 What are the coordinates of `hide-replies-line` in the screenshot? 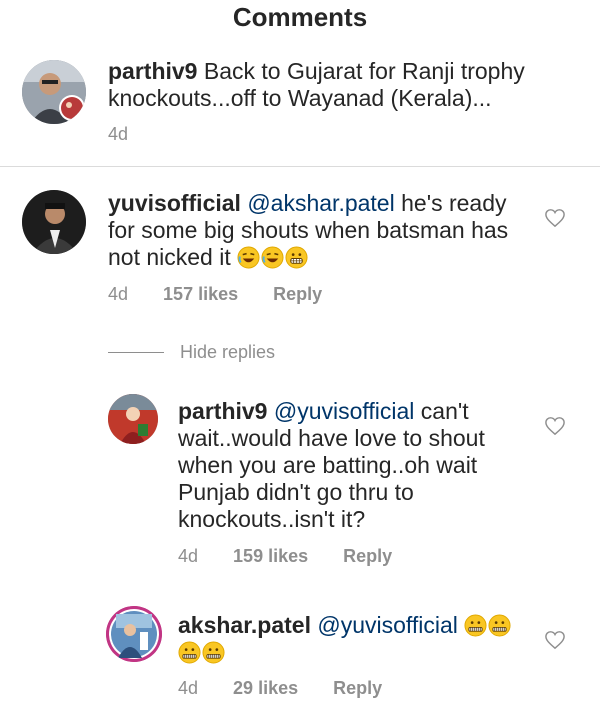 It's located at (136, 352).